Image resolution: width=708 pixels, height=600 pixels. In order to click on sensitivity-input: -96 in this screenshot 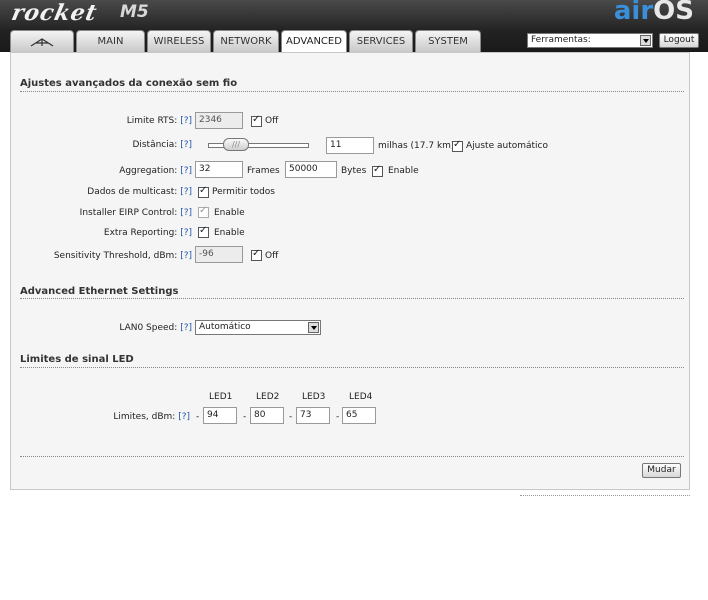, I will do `click(219, 254)`.